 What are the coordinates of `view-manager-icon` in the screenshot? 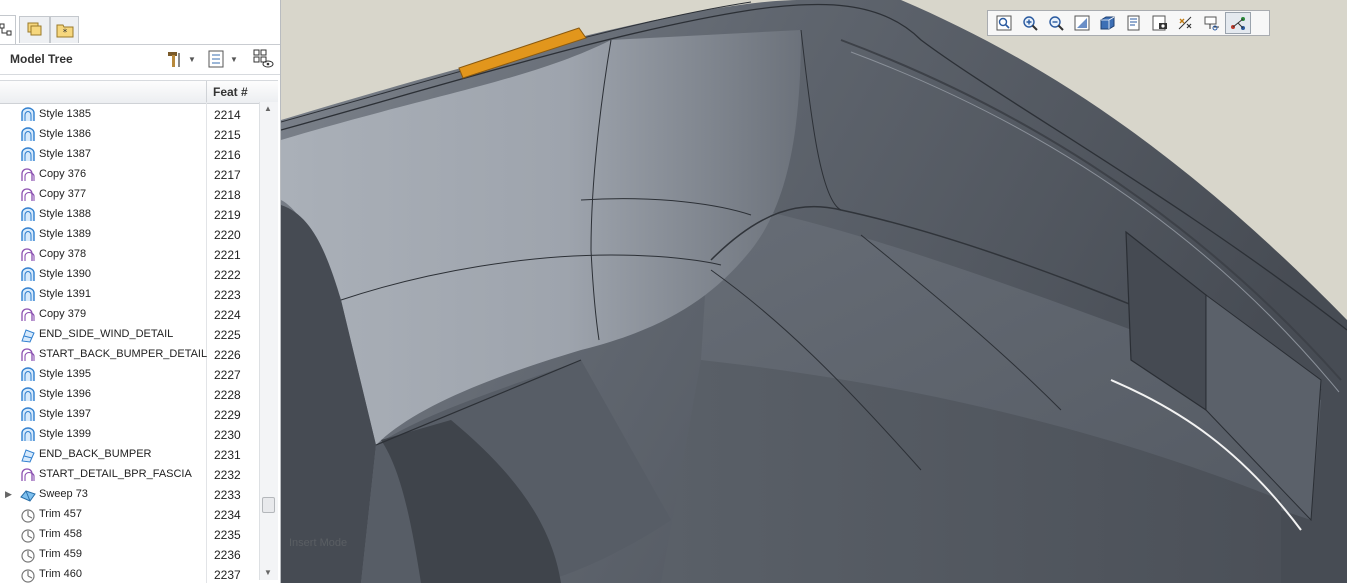 It's located at (1160, 23).